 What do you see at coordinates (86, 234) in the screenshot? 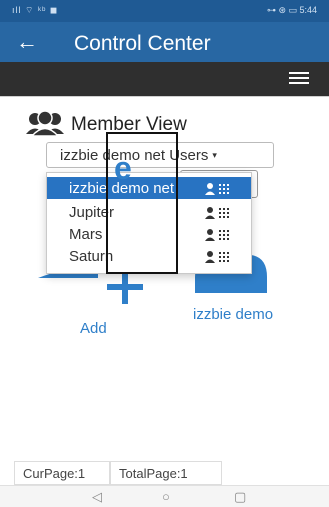
I see `dropdown-item-label: Mars` at bounding box center [86, 234].